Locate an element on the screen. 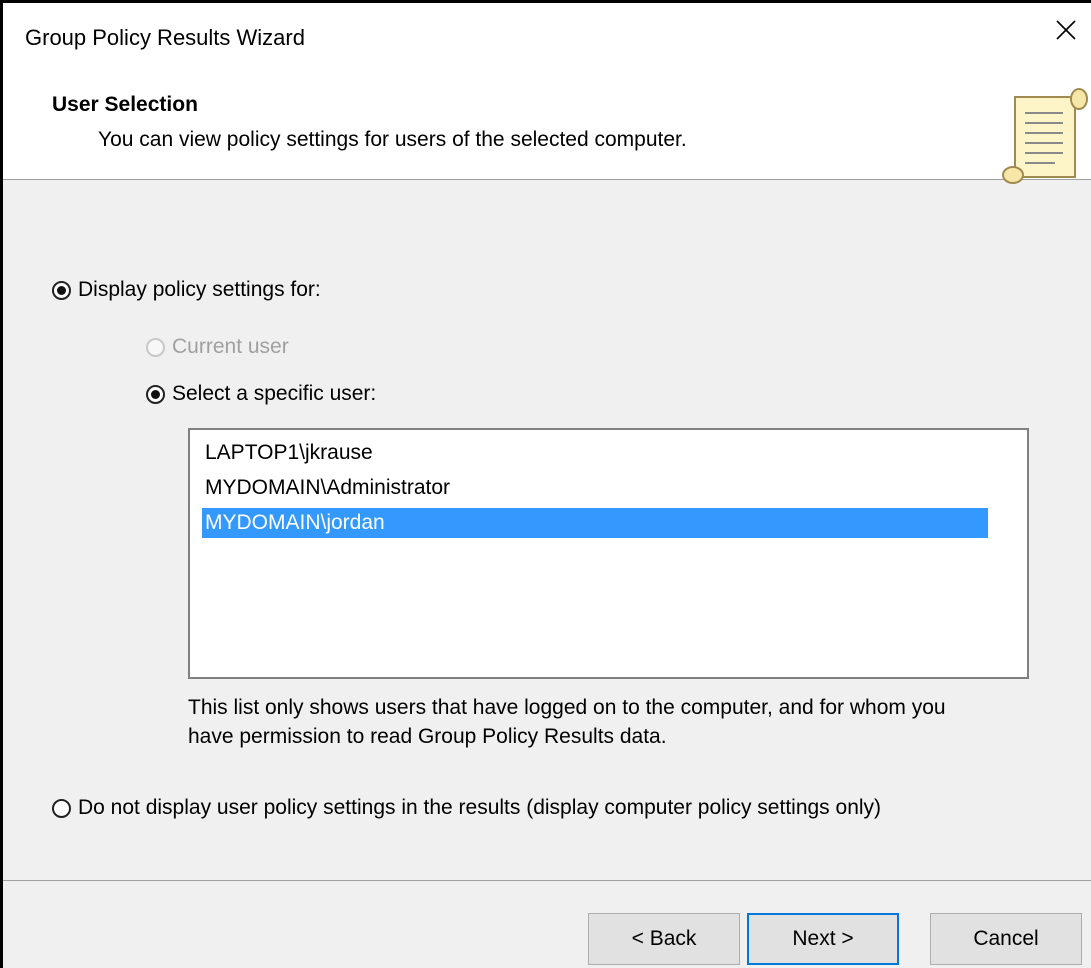 The image size is (1091, 968). back-button: < Back is located at coordinates (664, 939).